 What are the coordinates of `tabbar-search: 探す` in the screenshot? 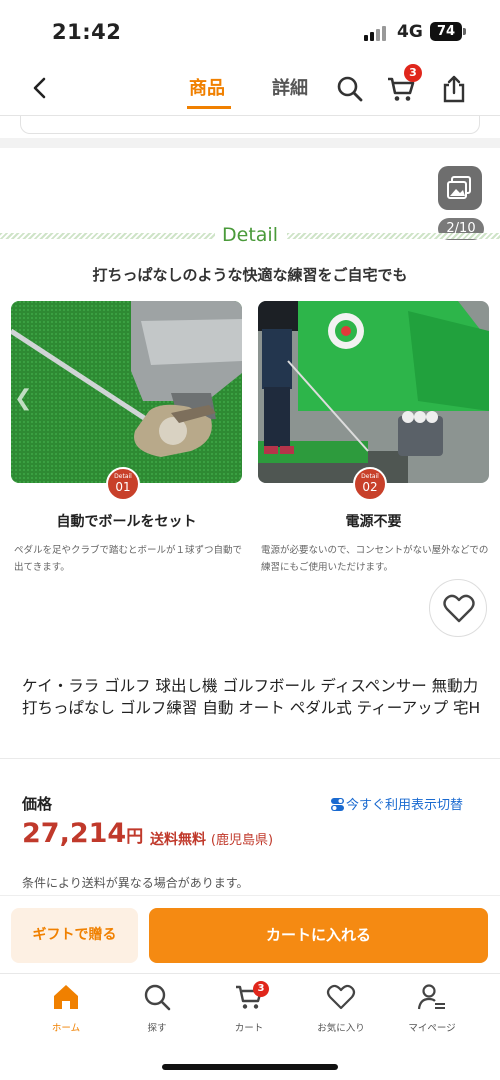 It's located at (157, 1008).